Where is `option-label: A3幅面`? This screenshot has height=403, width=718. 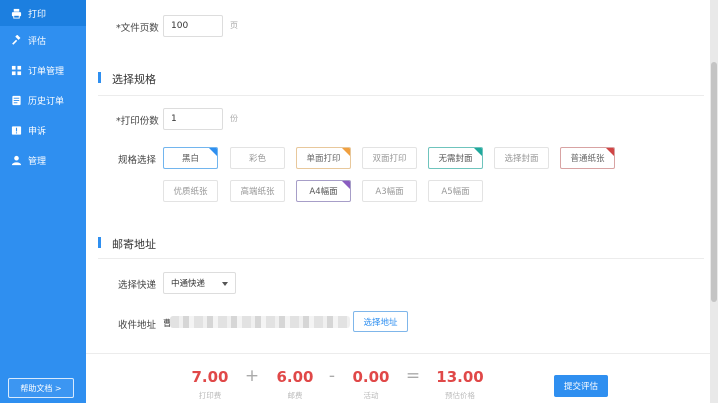
option-label: A3幅面 is located at coordinates (389, 192).